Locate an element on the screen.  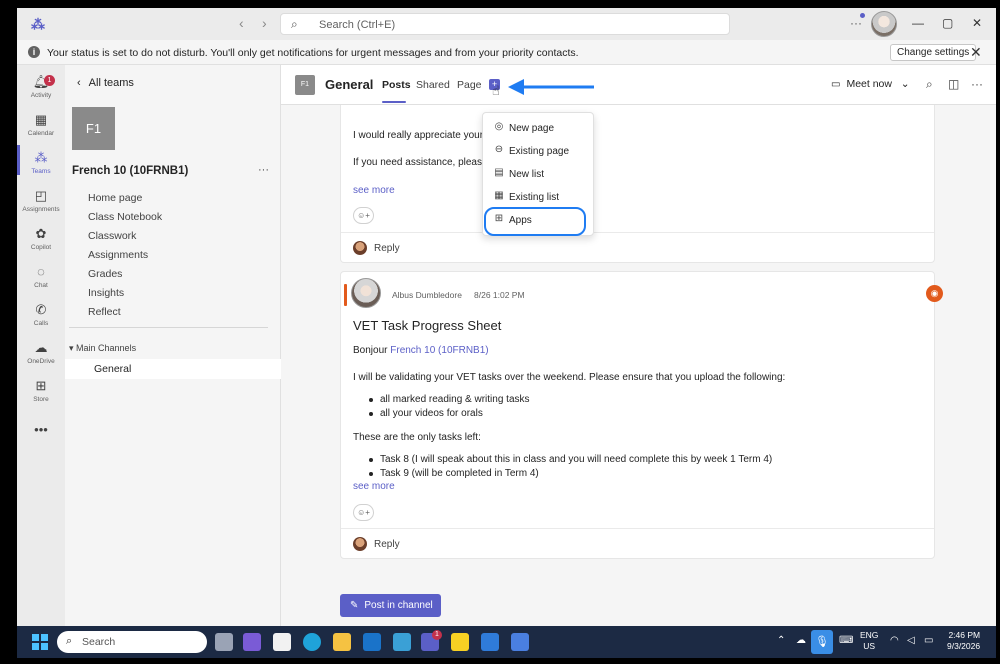
calendar-app-icon is located at coordinates (282, 642).